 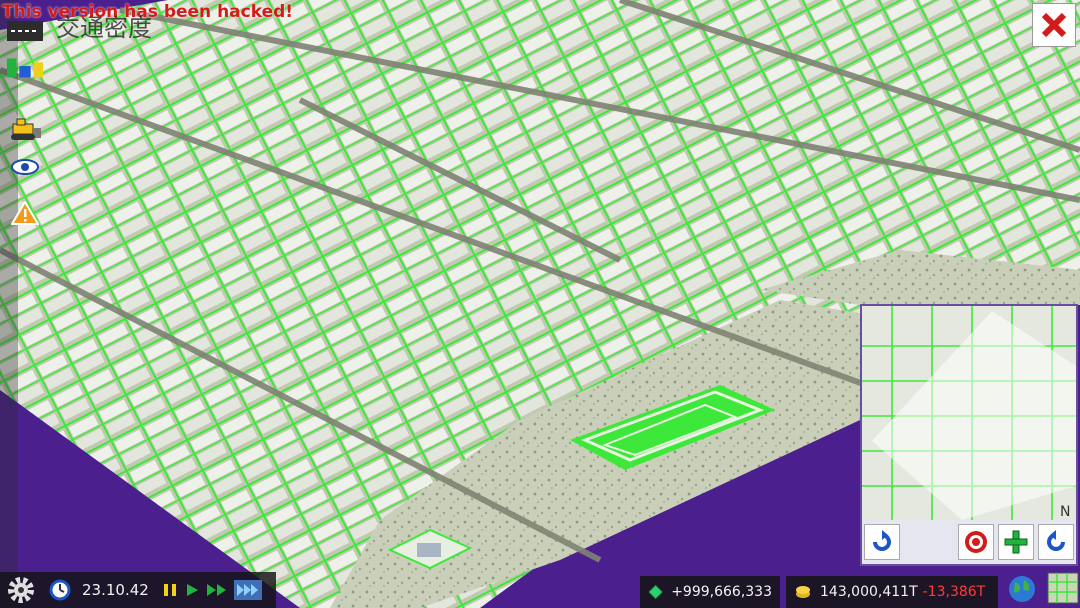 What do you see at coordinates (655, 592) in the screenshot?
I see `diamond-icon` at bounding box center [655, 592].